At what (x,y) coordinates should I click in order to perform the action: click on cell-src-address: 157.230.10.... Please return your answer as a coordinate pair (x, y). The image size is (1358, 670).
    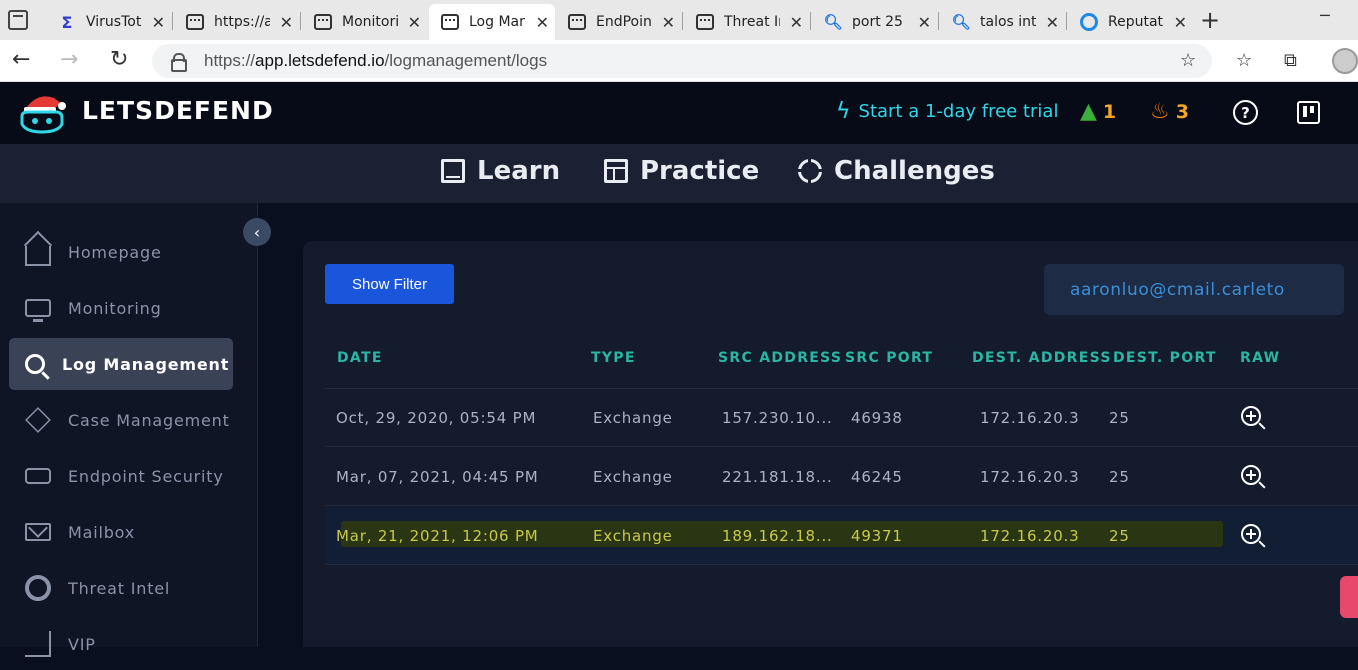
    Looking at the image, I should click on (777, 418).